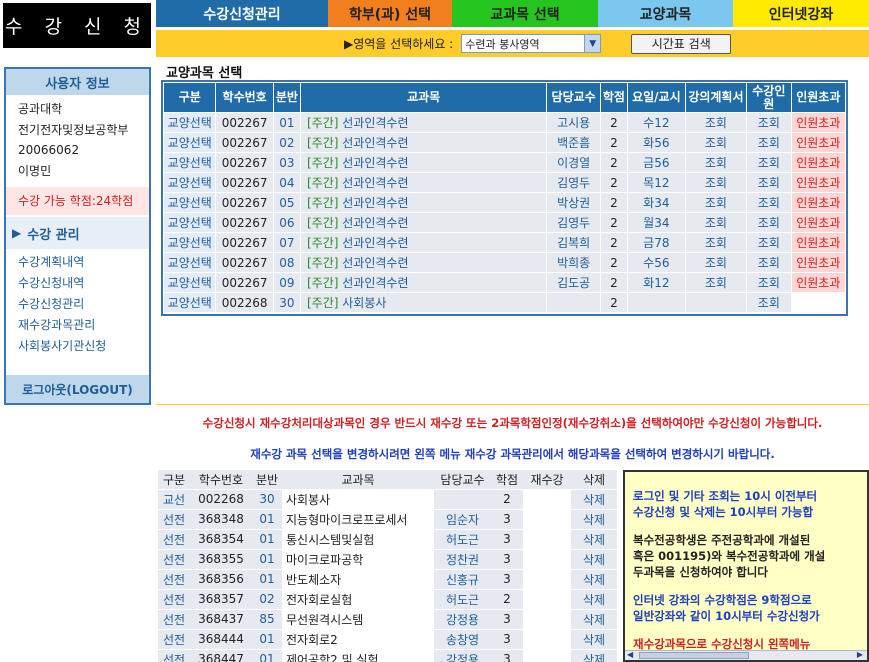 The image size is (869, 662). I want to click on syllabus-link, so click(716, 302).